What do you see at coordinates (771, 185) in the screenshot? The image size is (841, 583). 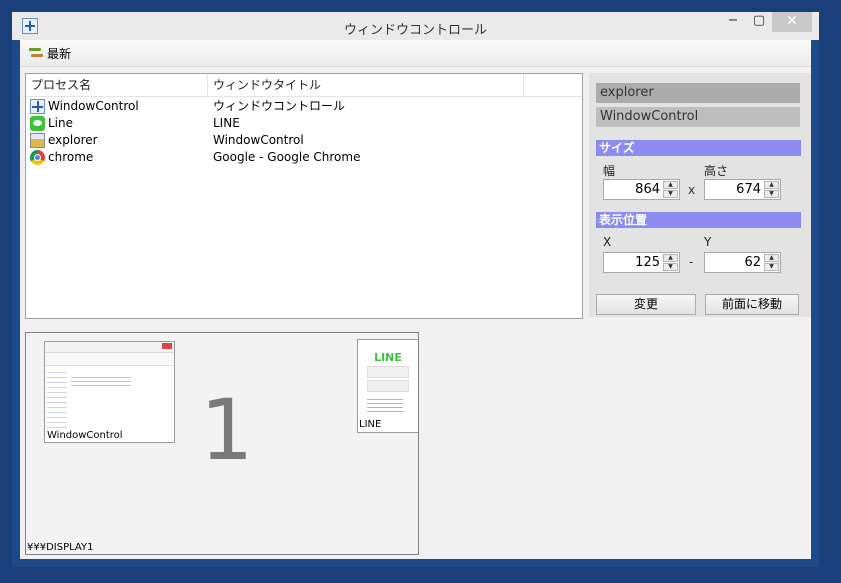 I see `height-increment-button: ▲` at bounding box center [771, 185].